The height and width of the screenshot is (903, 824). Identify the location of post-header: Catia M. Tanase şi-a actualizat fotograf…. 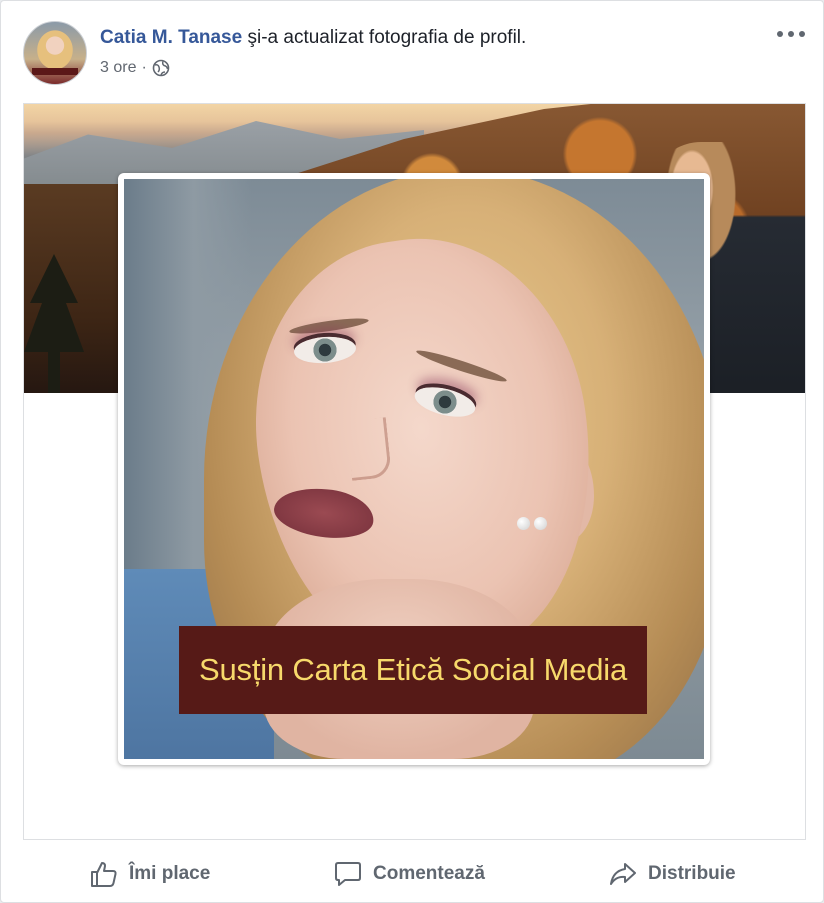
(416, 53).